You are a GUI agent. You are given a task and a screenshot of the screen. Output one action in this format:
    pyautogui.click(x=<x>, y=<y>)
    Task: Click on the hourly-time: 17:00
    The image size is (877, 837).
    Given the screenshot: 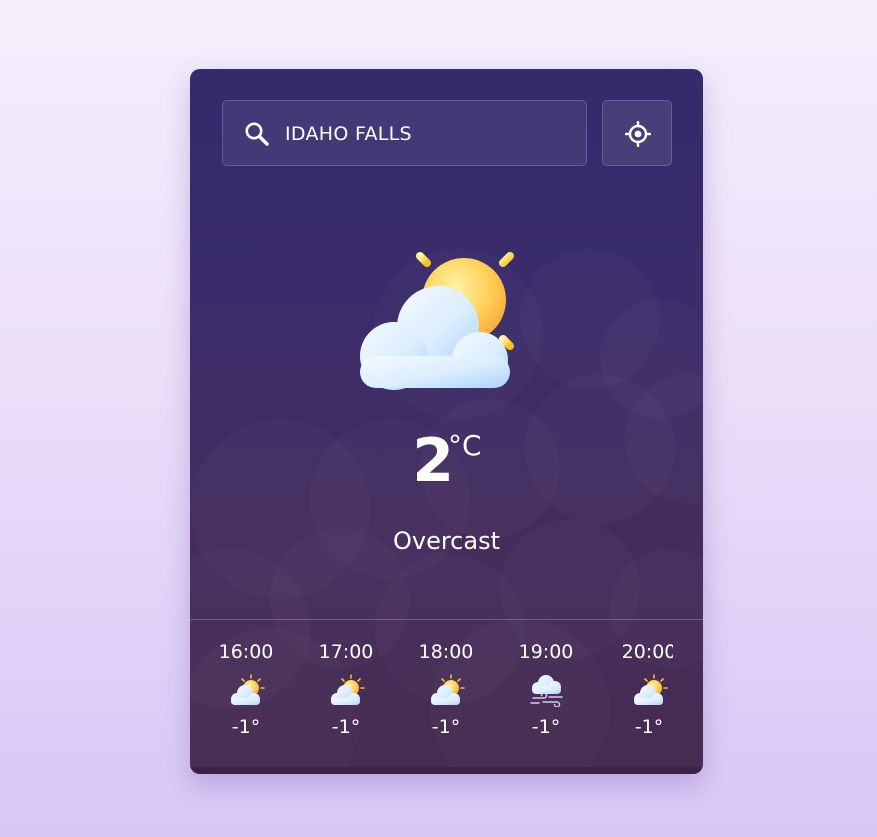 What is the action you would take?
    pyautogui.click(x=346, y=652)
    